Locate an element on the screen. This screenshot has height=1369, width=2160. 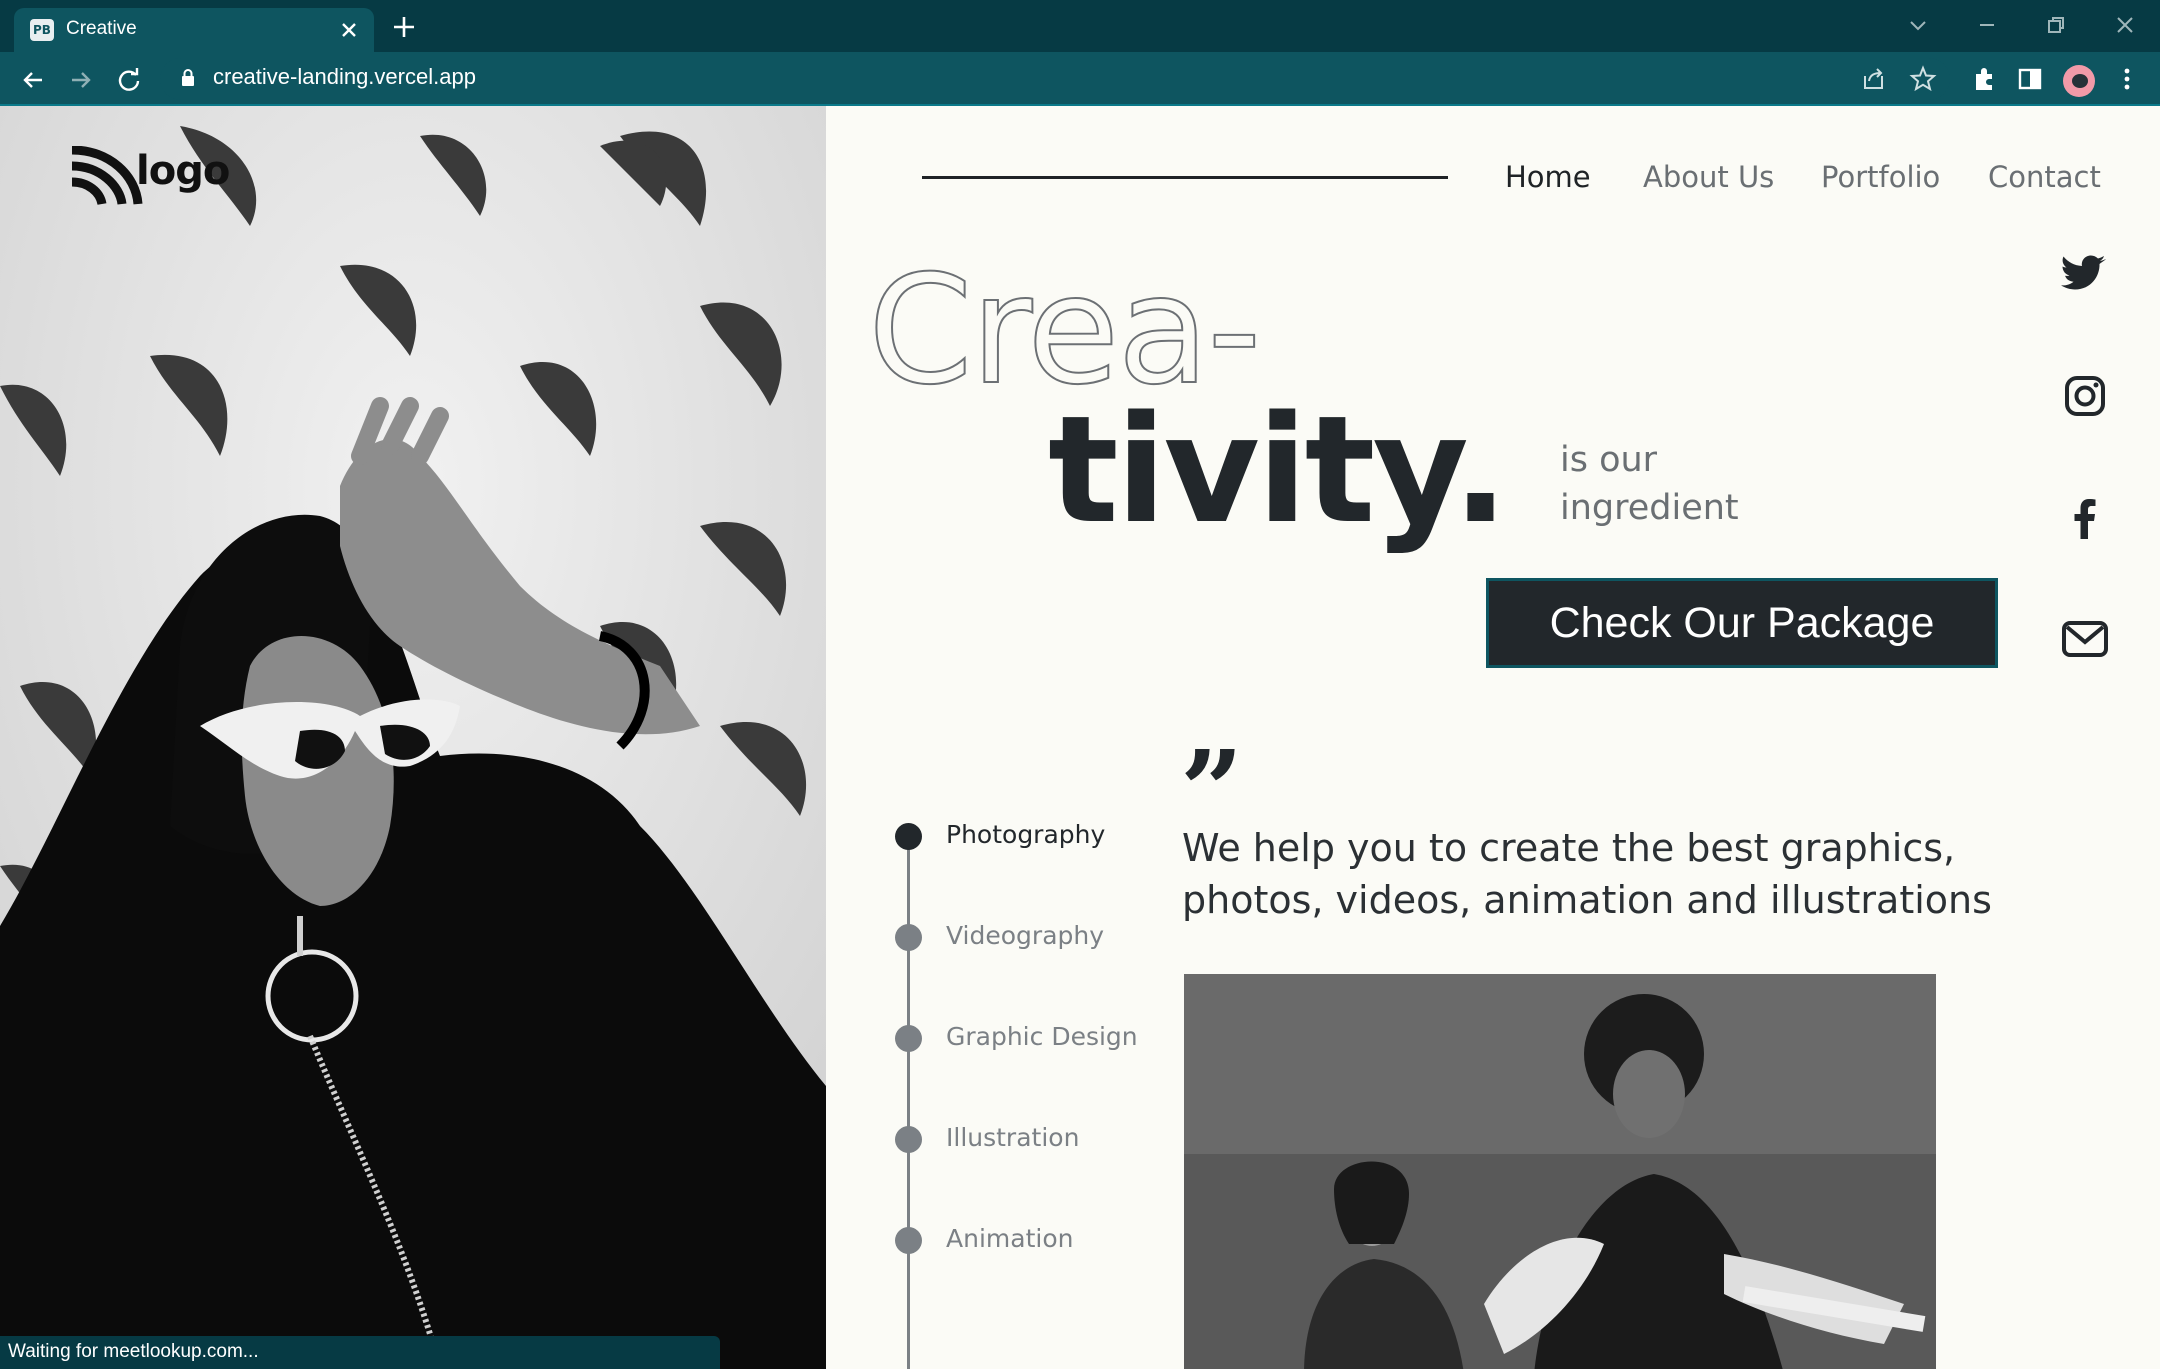
nav-home-link: Home is located at coordinates (1548, 177).